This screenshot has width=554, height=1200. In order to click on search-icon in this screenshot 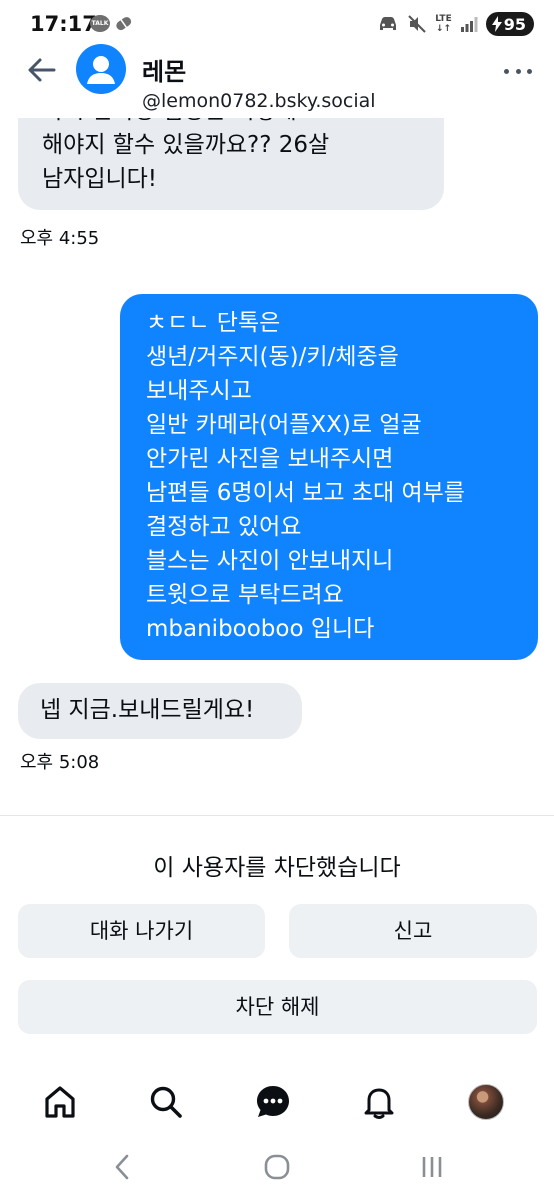, I will do `click(166, 1102)`.